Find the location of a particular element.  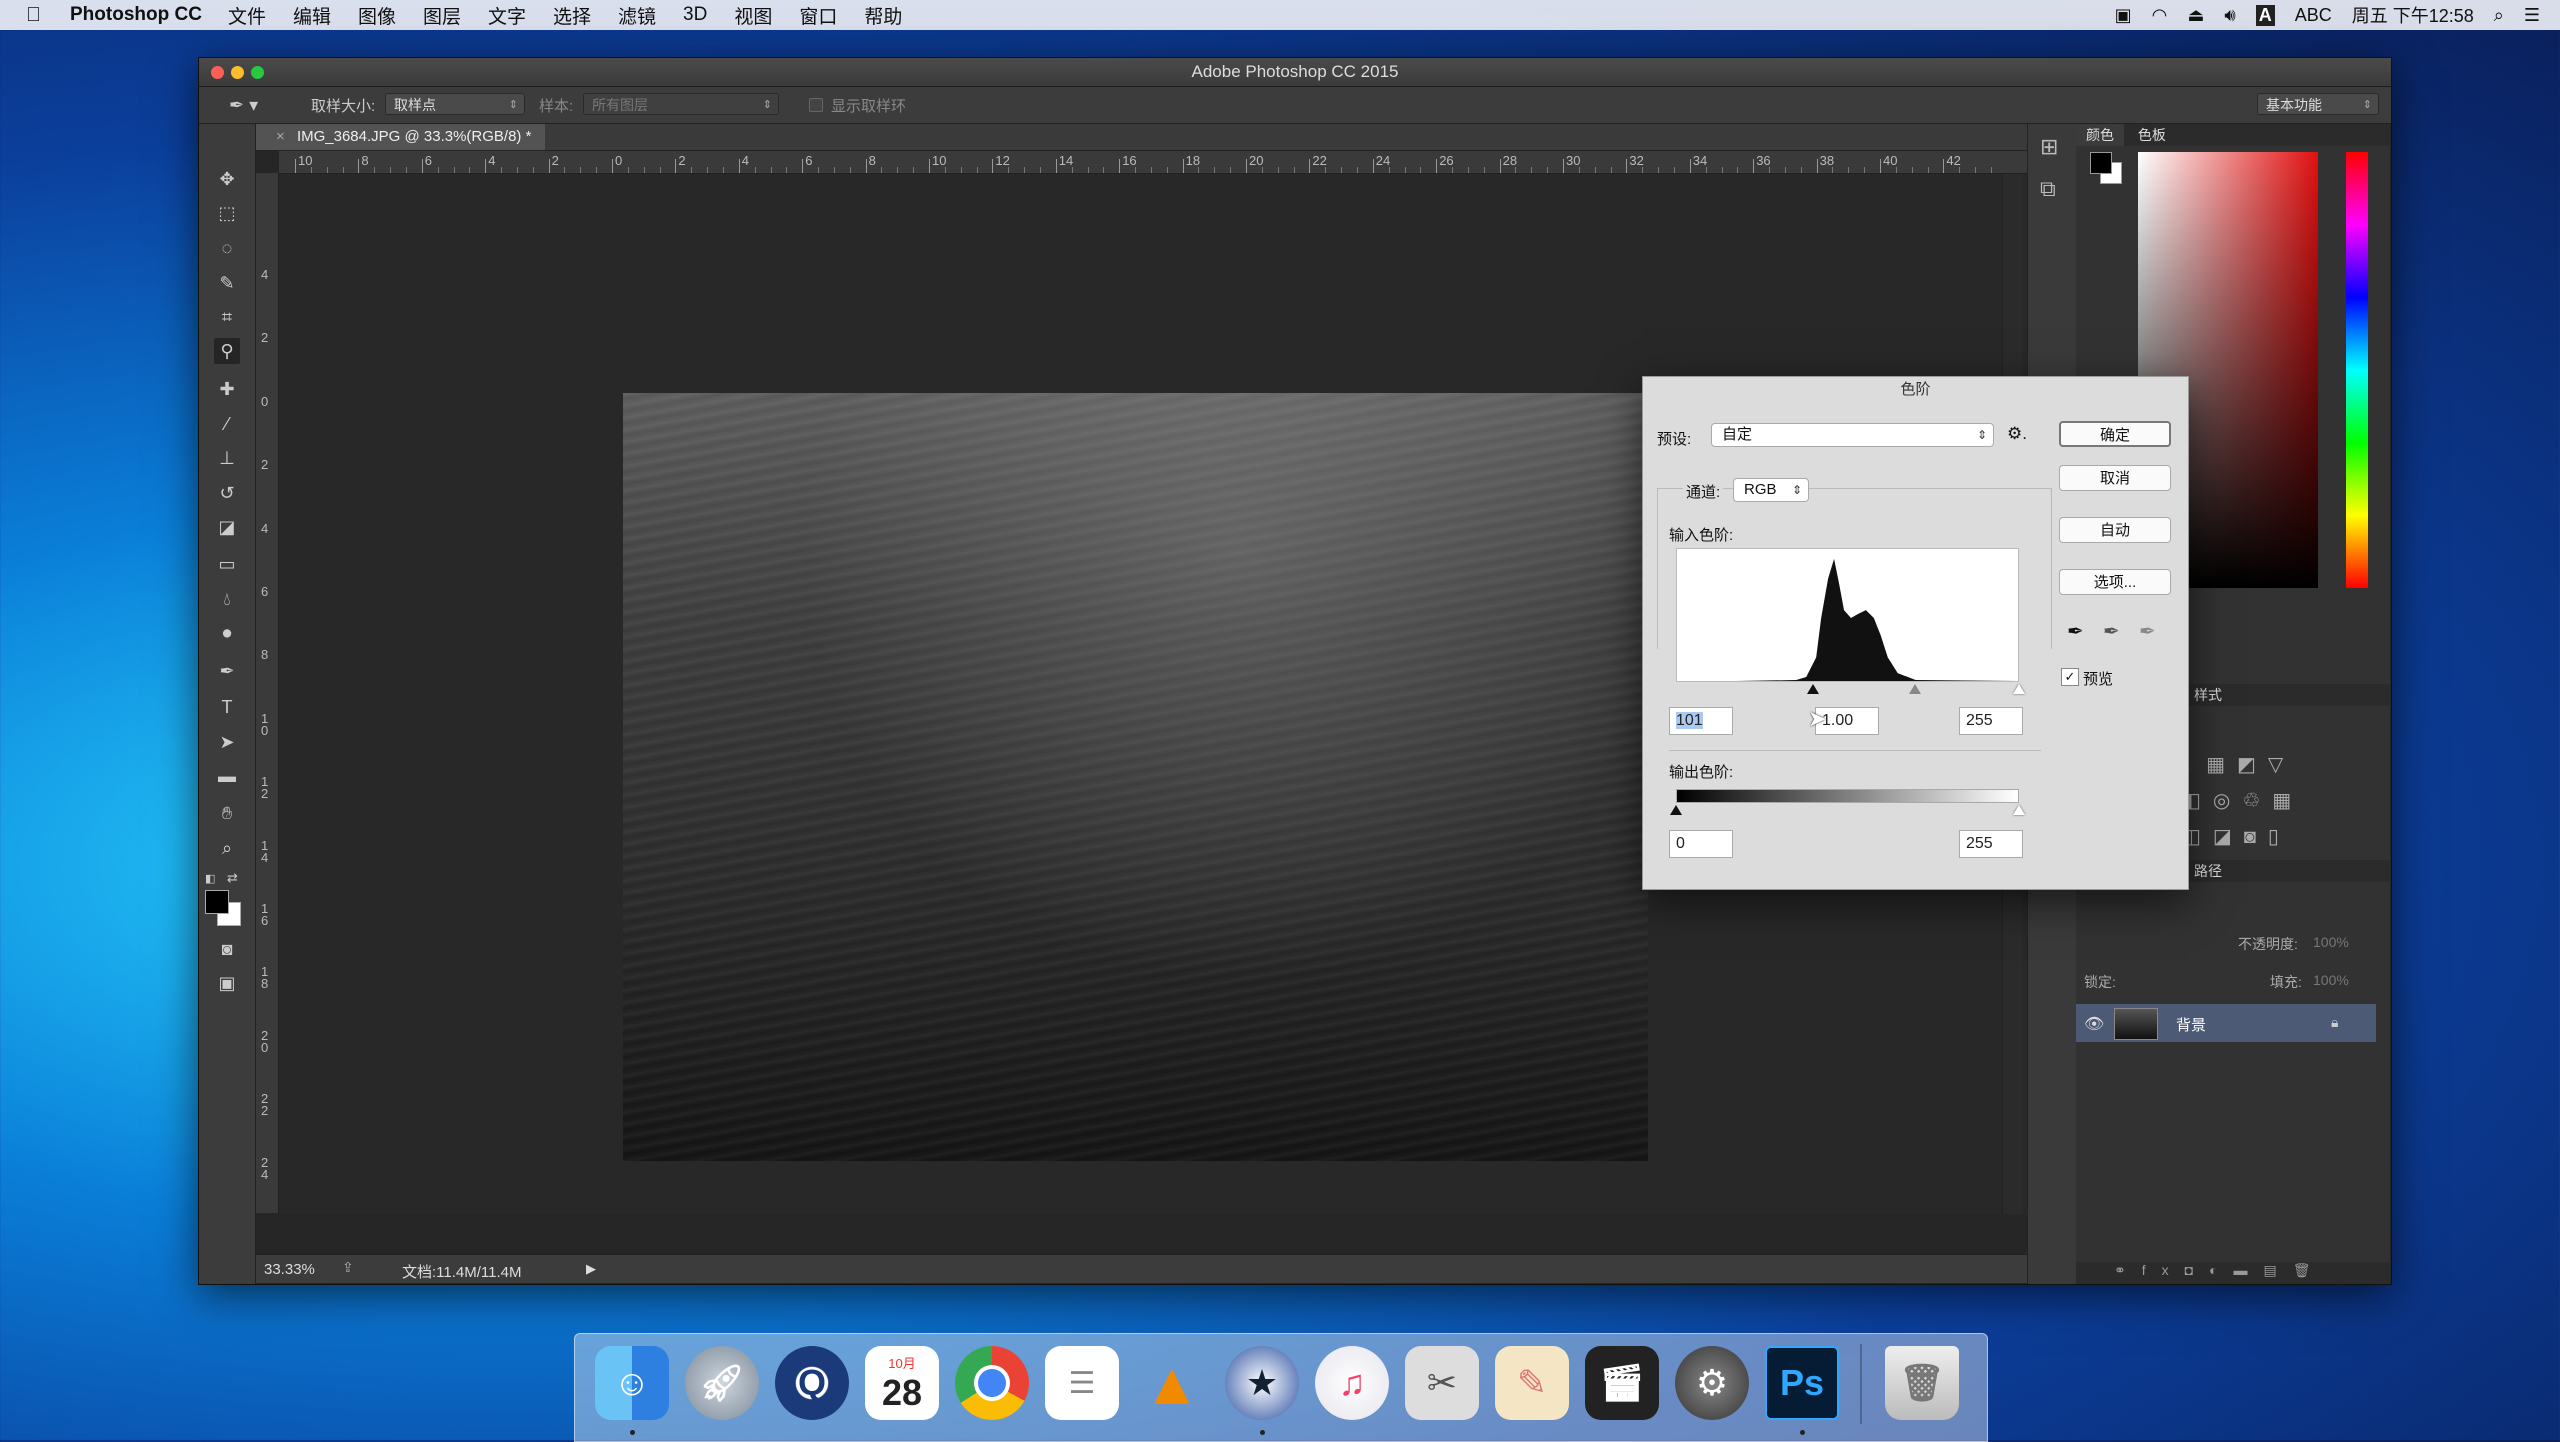

spotlight-icon: ⌕ is located at coordinates (2499, 15).